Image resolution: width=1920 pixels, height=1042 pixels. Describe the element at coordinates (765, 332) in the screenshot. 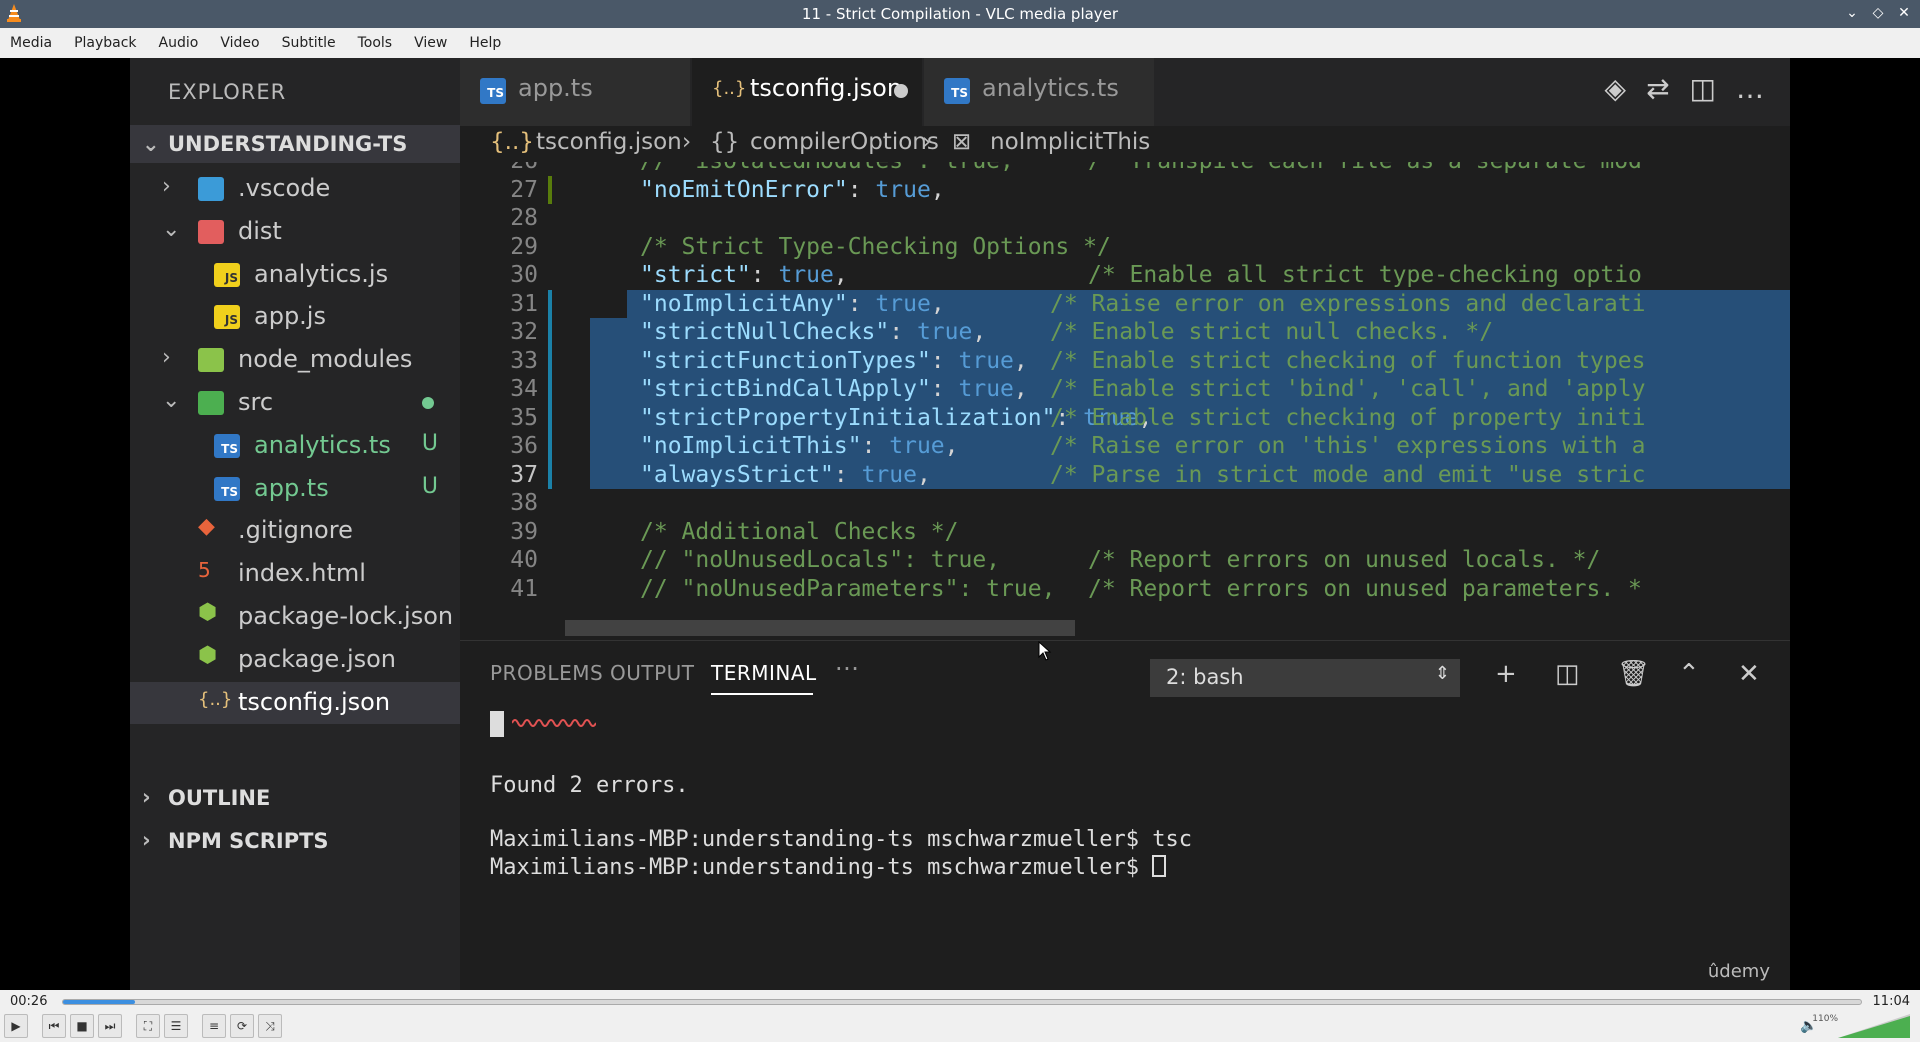

I see `json-key: "strictNullChecks"` at that location.